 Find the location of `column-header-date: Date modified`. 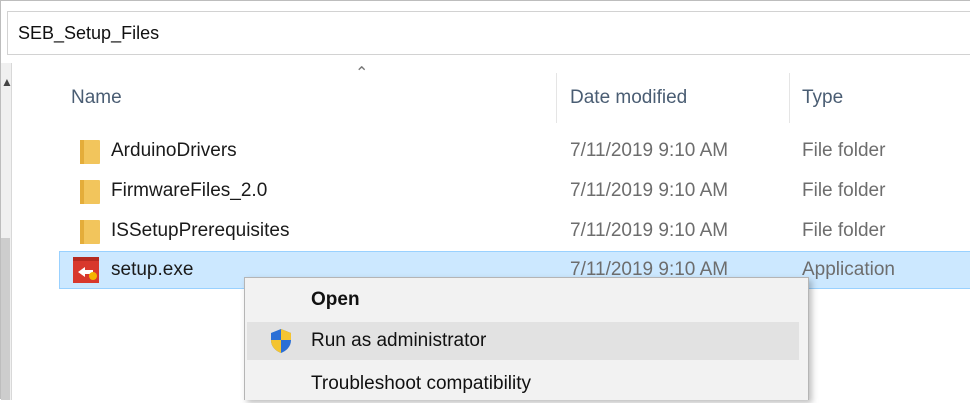

column-header-date: Date modified is located at coordinates (628, 98).